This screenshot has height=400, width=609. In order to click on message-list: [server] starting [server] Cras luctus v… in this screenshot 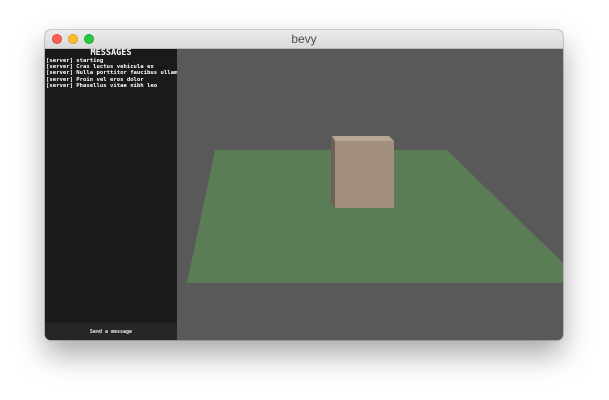, I will do `click(122, 73)`.